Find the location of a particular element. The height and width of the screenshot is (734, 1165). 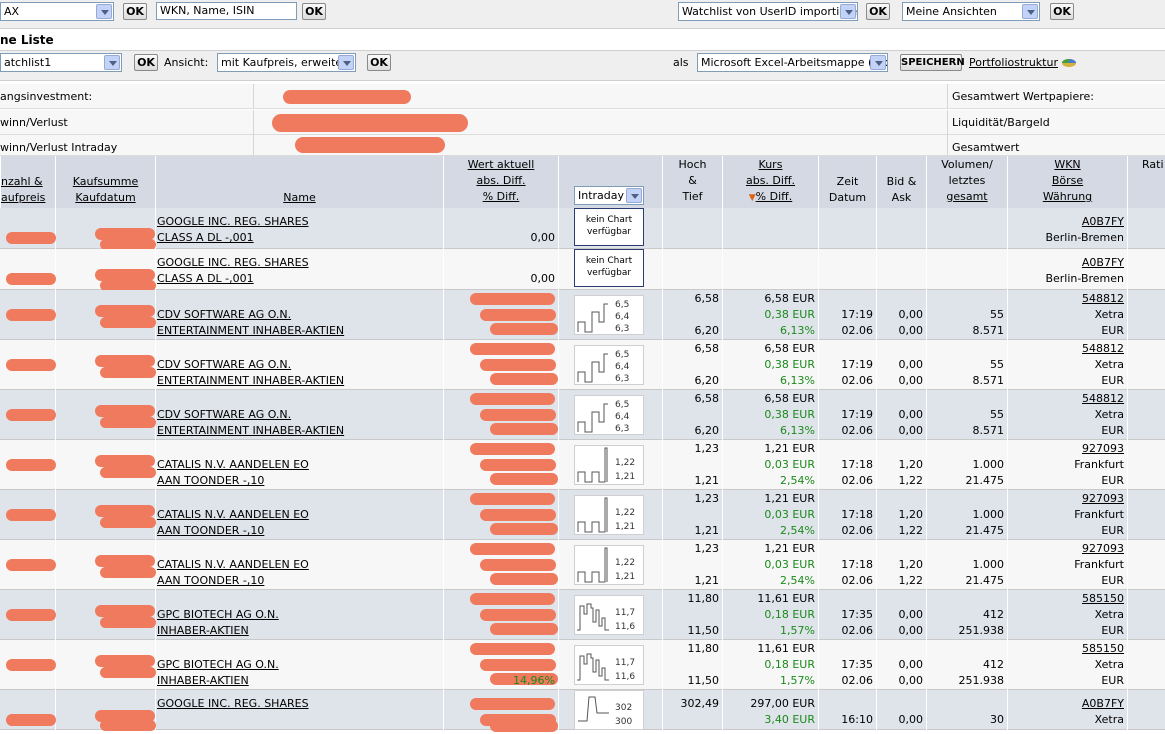

save-button: SPEICHERN is located at coordinates (932, 62).